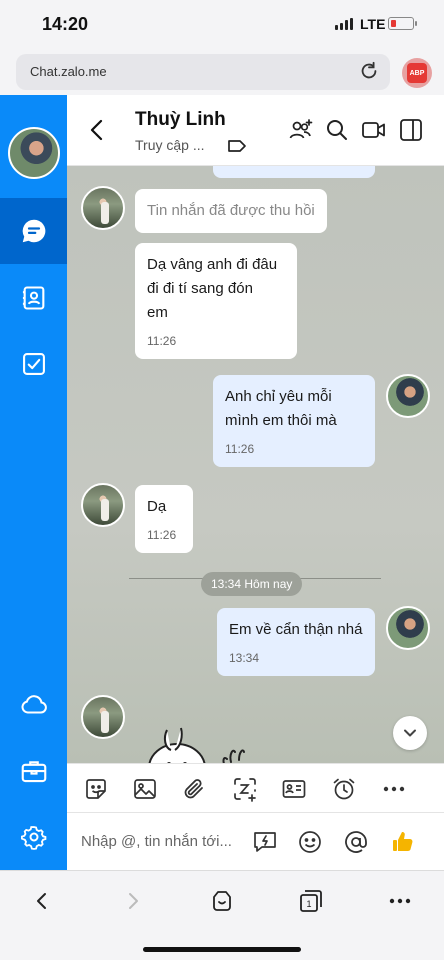 The image size is (444, 960). I want to click on sidebar-item-todo, so click(33, 364).